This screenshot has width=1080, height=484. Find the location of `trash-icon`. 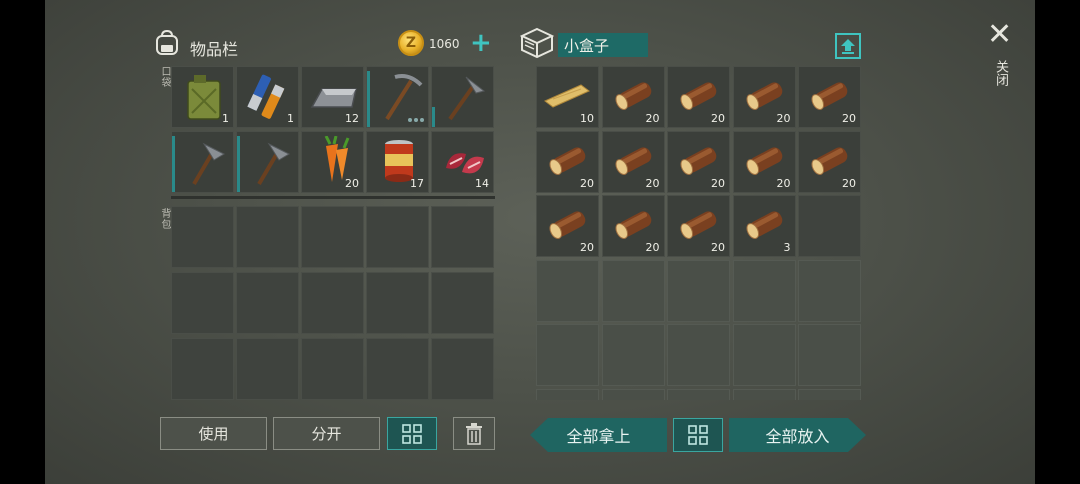

trash-icon is located at coordinates (474, 433).